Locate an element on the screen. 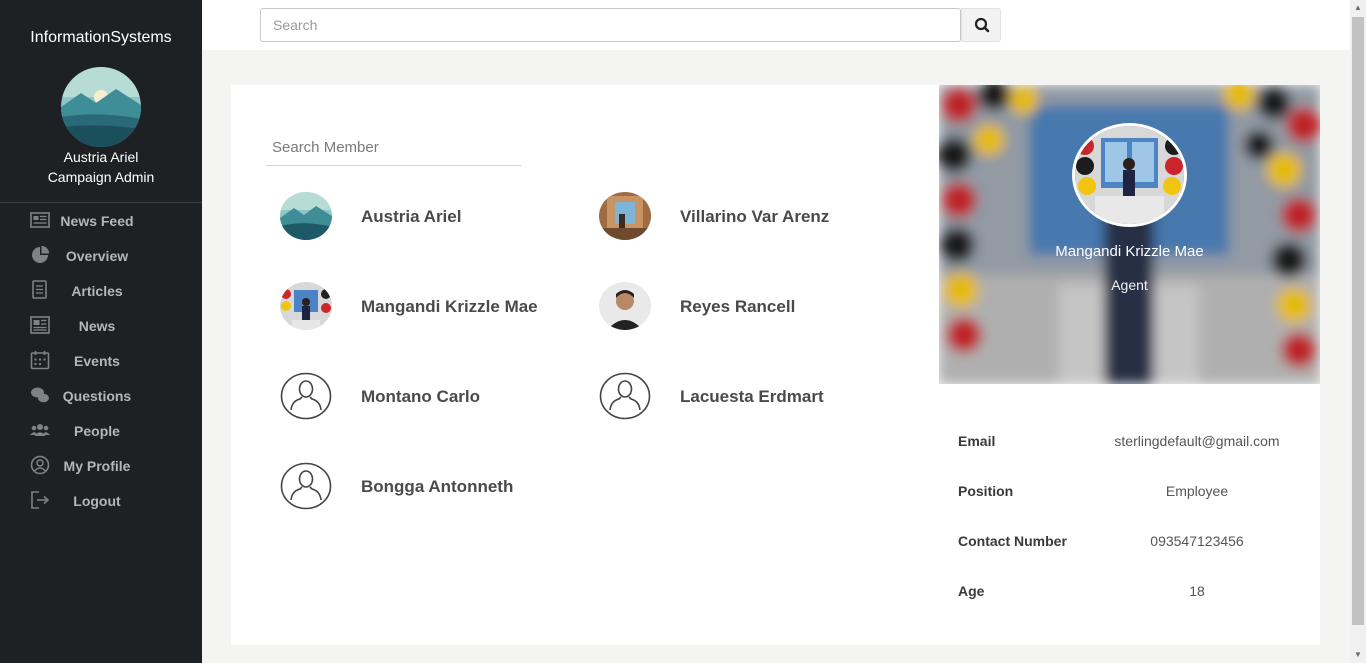 Image resolution: width=1366 pixels, height=663 pixels. user-role: Campaign Admin is located at coordinates (101, 177).